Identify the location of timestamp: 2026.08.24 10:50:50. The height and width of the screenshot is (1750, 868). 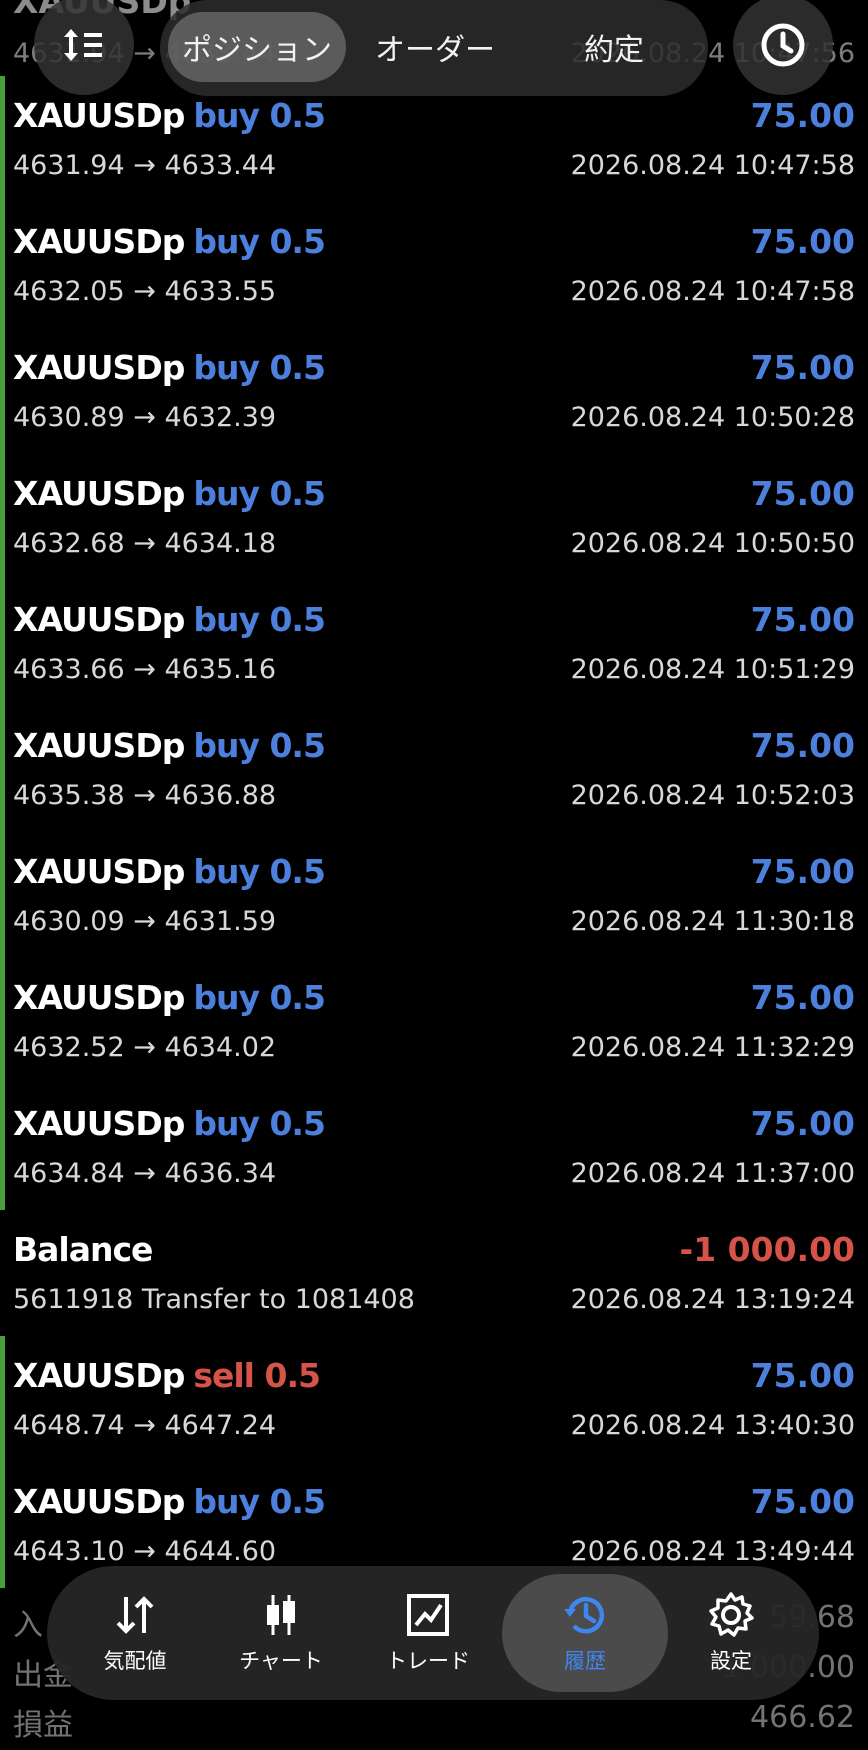
(712, 543).